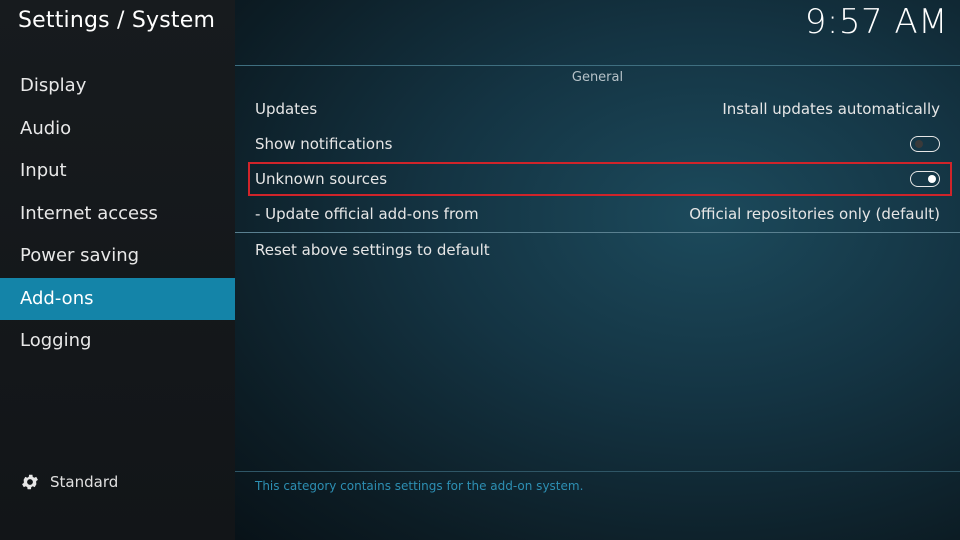  What do you see at coordinates (367, 214) in the screenshot?
I see `setting-label: - Update official add-ons from` at bounding box center [367, 214].